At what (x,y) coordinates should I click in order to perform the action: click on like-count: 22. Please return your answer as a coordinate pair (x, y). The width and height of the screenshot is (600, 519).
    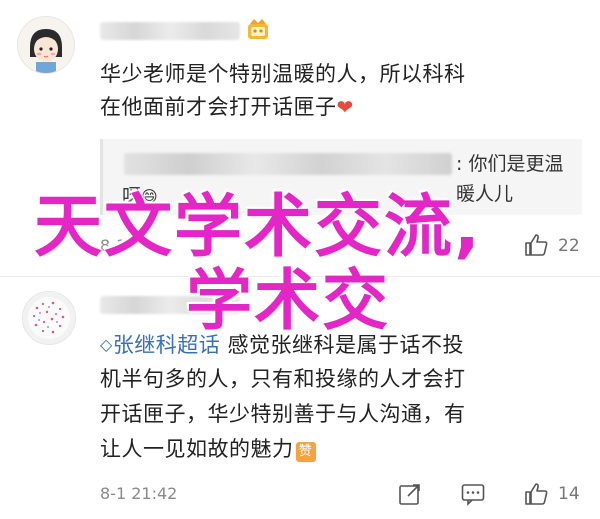
    Looking at the image, I should click on (569, 246).